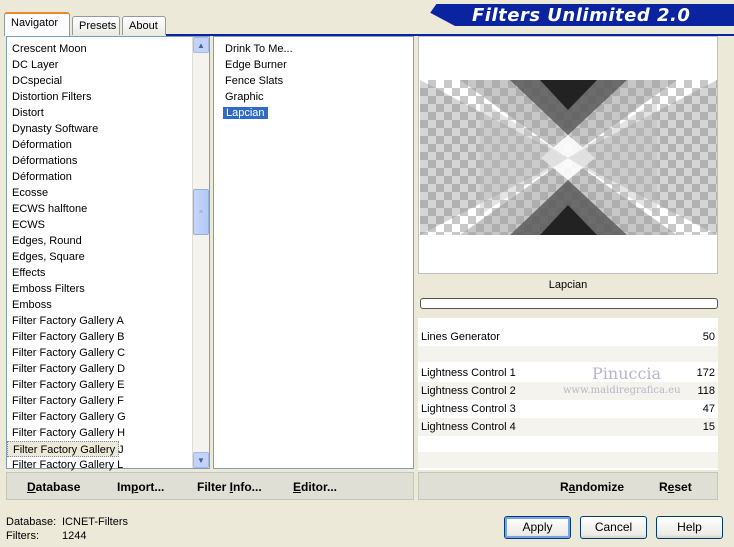 This screenshot has width=734, height=547. I want to click on tab-label: Navigator, so click(35, 23).